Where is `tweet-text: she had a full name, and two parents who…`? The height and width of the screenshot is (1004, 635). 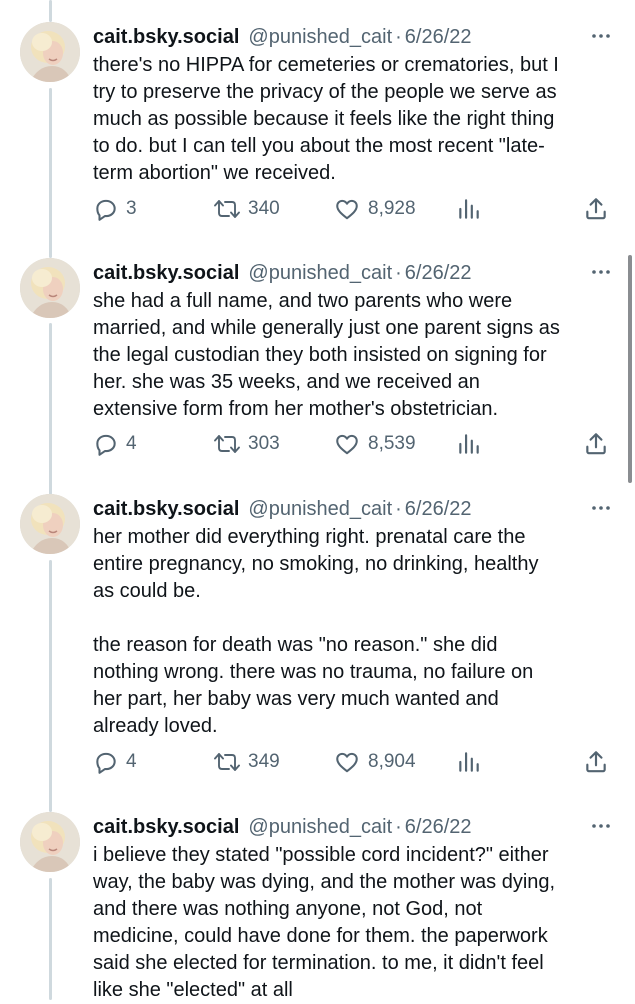 tweet-text: she had a full name, and two parents who… is located at coordinates (326, 355).